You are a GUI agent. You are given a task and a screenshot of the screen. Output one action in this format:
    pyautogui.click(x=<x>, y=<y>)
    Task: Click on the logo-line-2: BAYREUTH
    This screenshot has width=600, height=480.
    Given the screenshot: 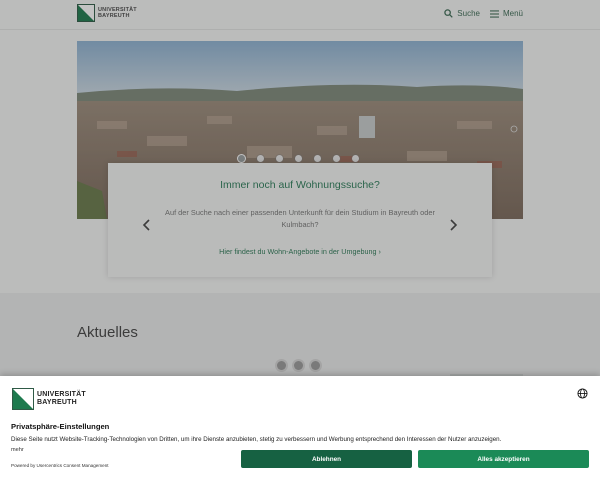 What is the action you would take?
    pyautogui.click(x=57, y=402)
    